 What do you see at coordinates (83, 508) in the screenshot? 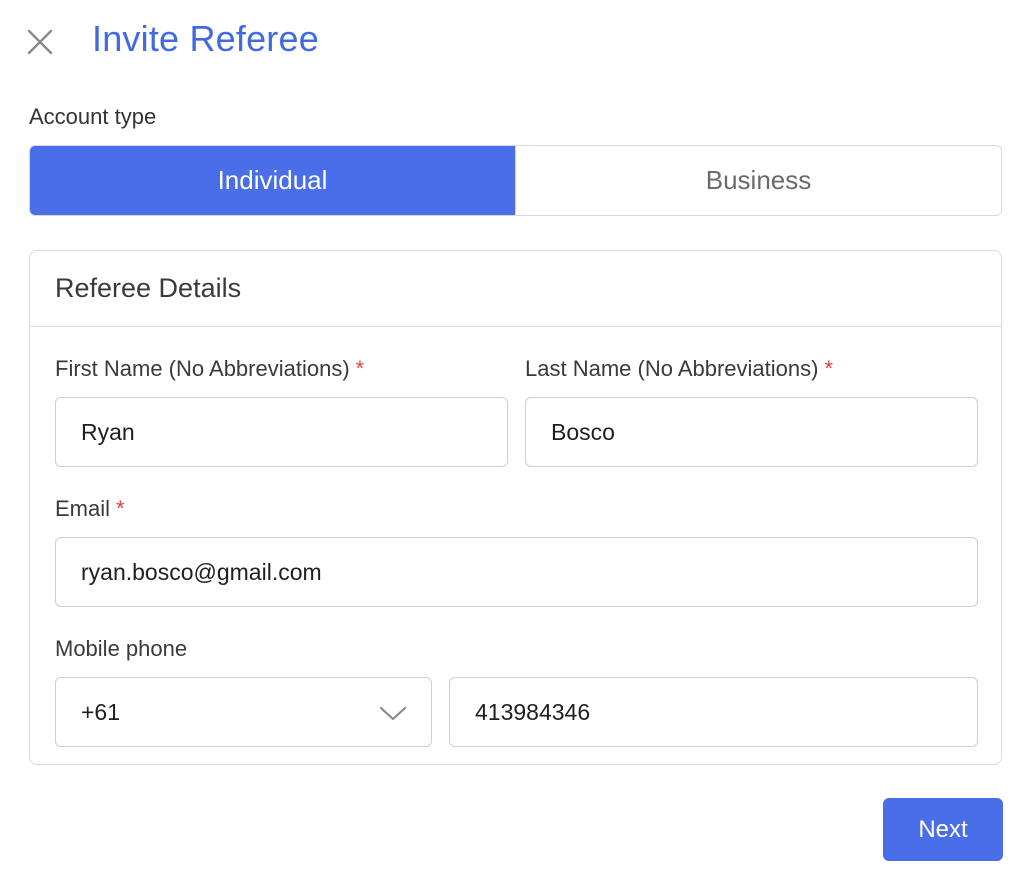
I see `email-label-text: Email` at bounding box center [83, 508].